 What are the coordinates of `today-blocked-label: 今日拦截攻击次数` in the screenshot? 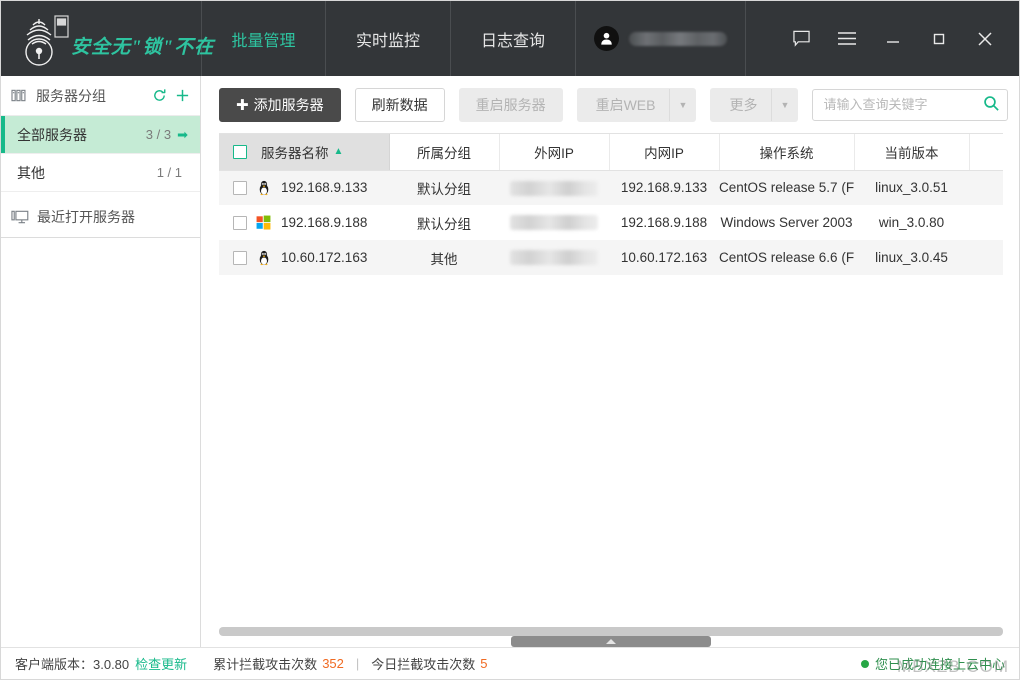 It's located at (423, 664).